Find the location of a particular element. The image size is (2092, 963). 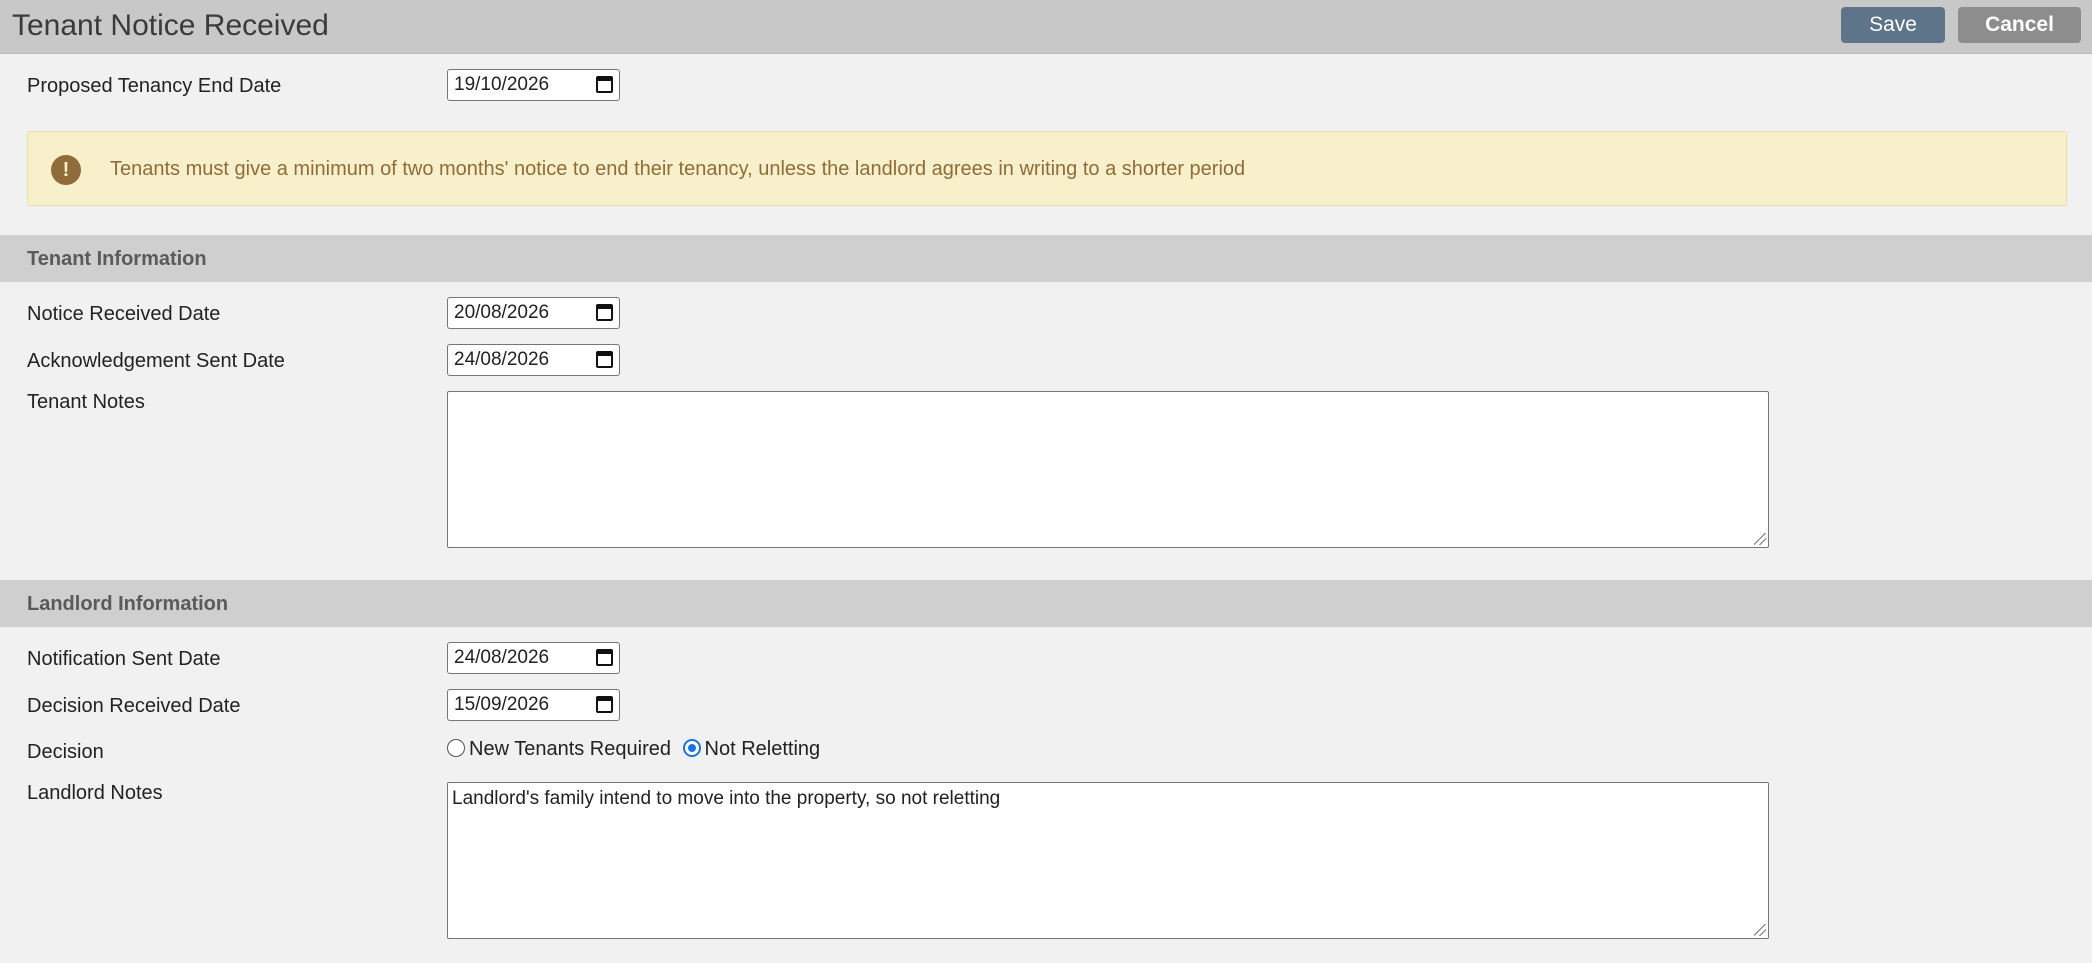

landlord-information-section-header: Landlord Information is located at coordinates (1046, 603).